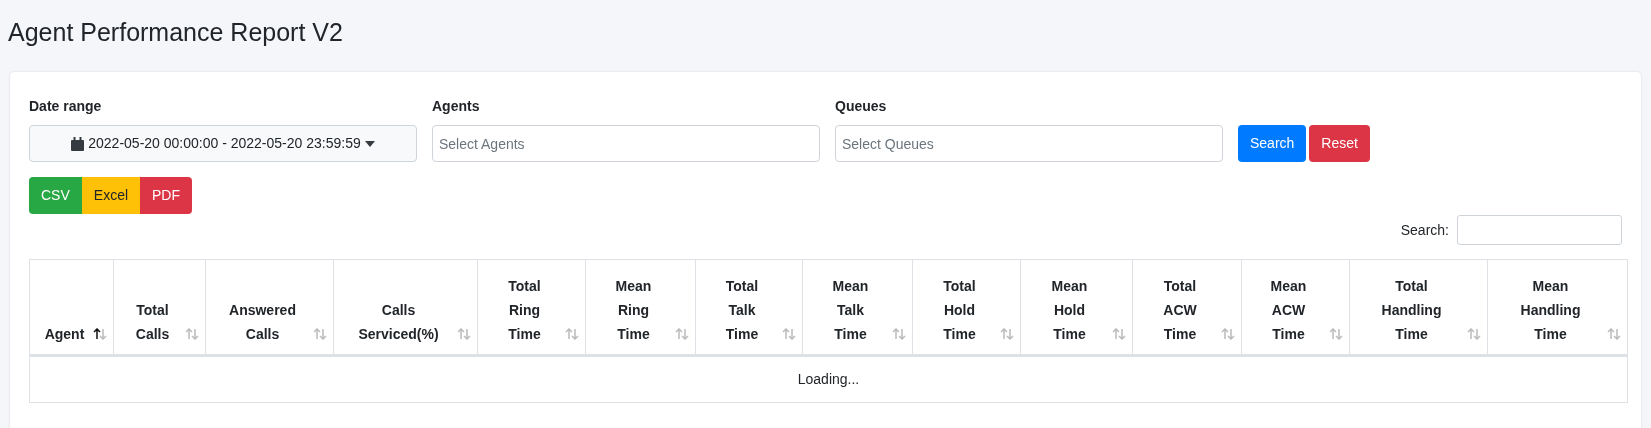 This screenshot has height=428, width=1651. I want to click on page-title: Agent Performance Report V2, so click(175, 32).